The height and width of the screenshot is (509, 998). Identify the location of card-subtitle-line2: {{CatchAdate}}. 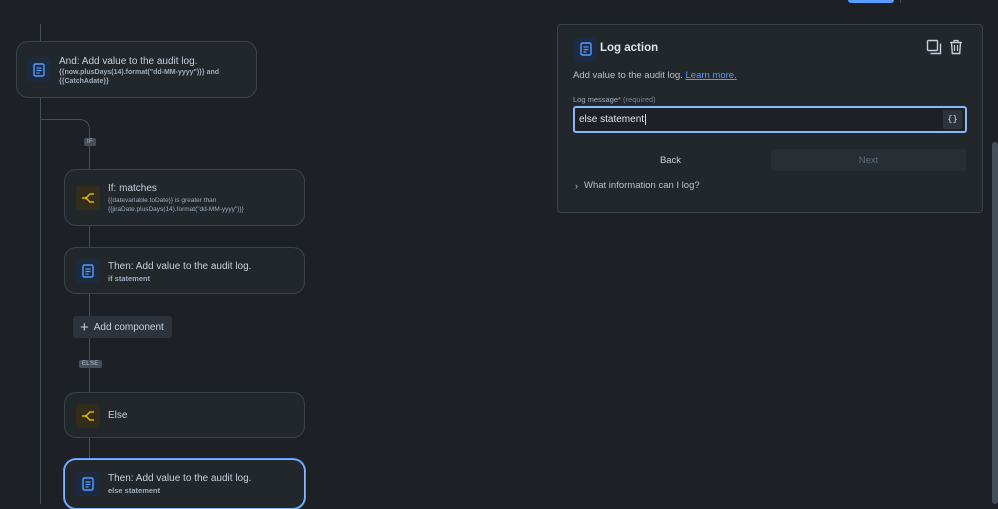
(84, 81).